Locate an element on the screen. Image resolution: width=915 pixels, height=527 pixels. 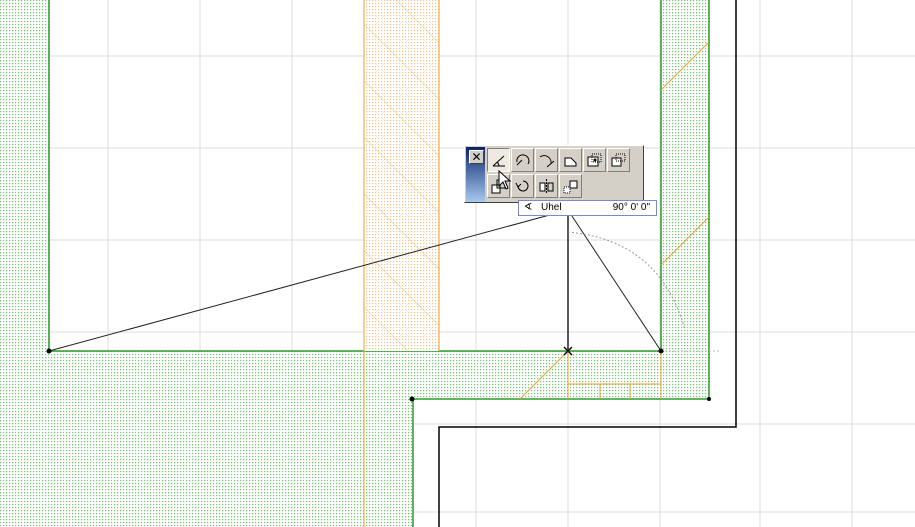
tracker-label: Uhel is located at coordinates (551, 207).